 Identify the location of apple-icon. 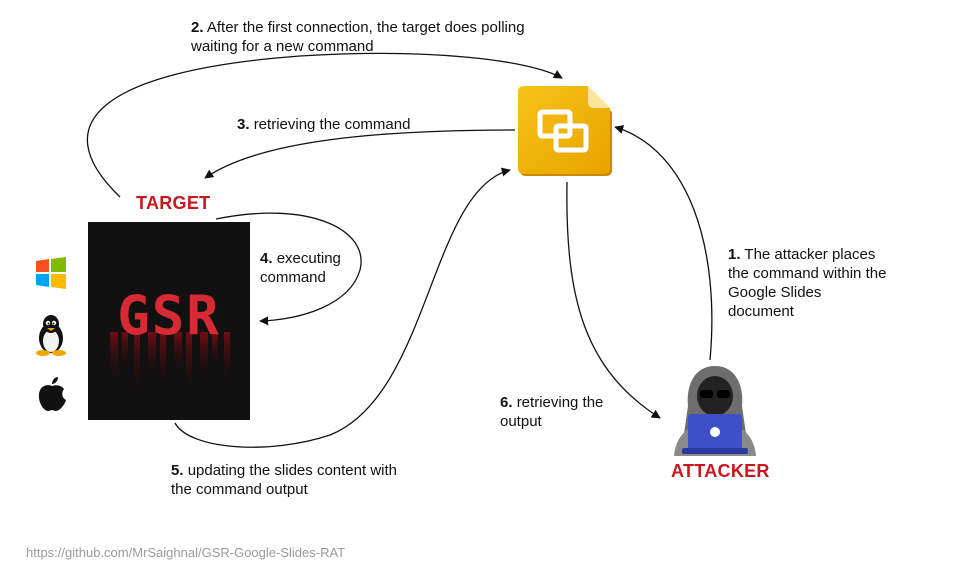
(52, 396).